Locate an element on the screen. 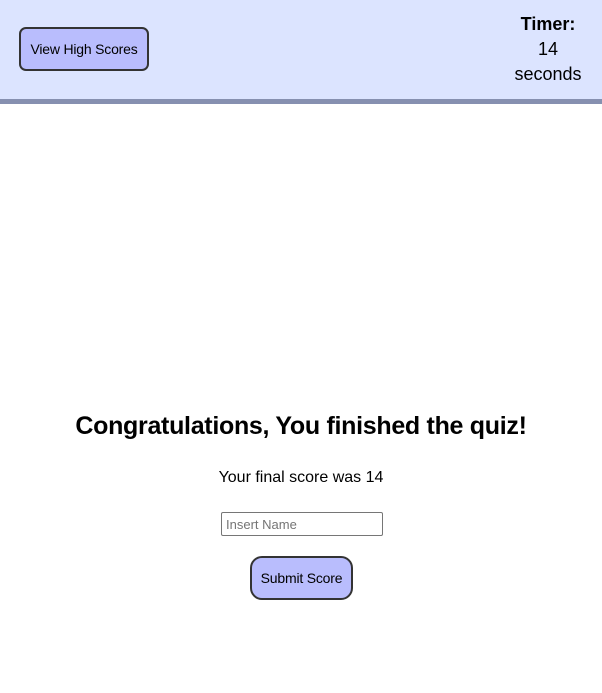 The height and width of the screenshot is (693, 602). timer-value: 14 is located at coordinates (548, 49).